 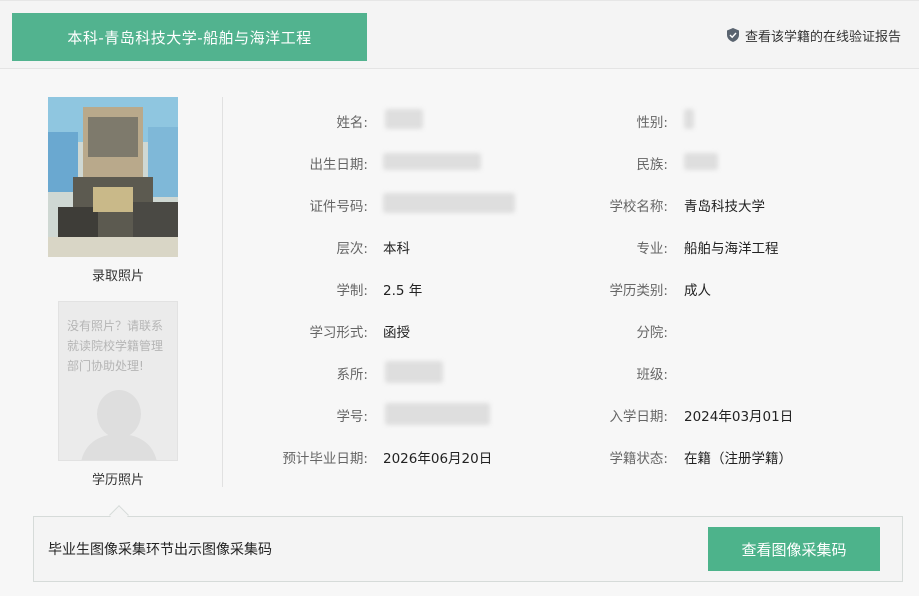 I want to click on name-label: 姓名:, so click(x=352, y=123).